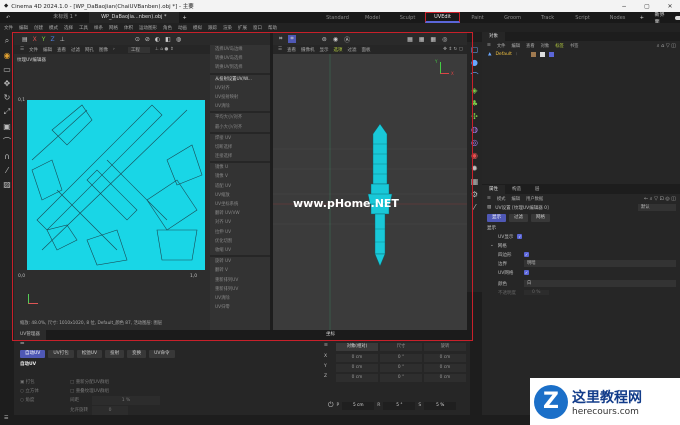 The height and width of the screenshot is (425, 680). Describe the element at coordinates (157, 39) in the screenshot. I see `poly-mode-icon: ◐` at that location.